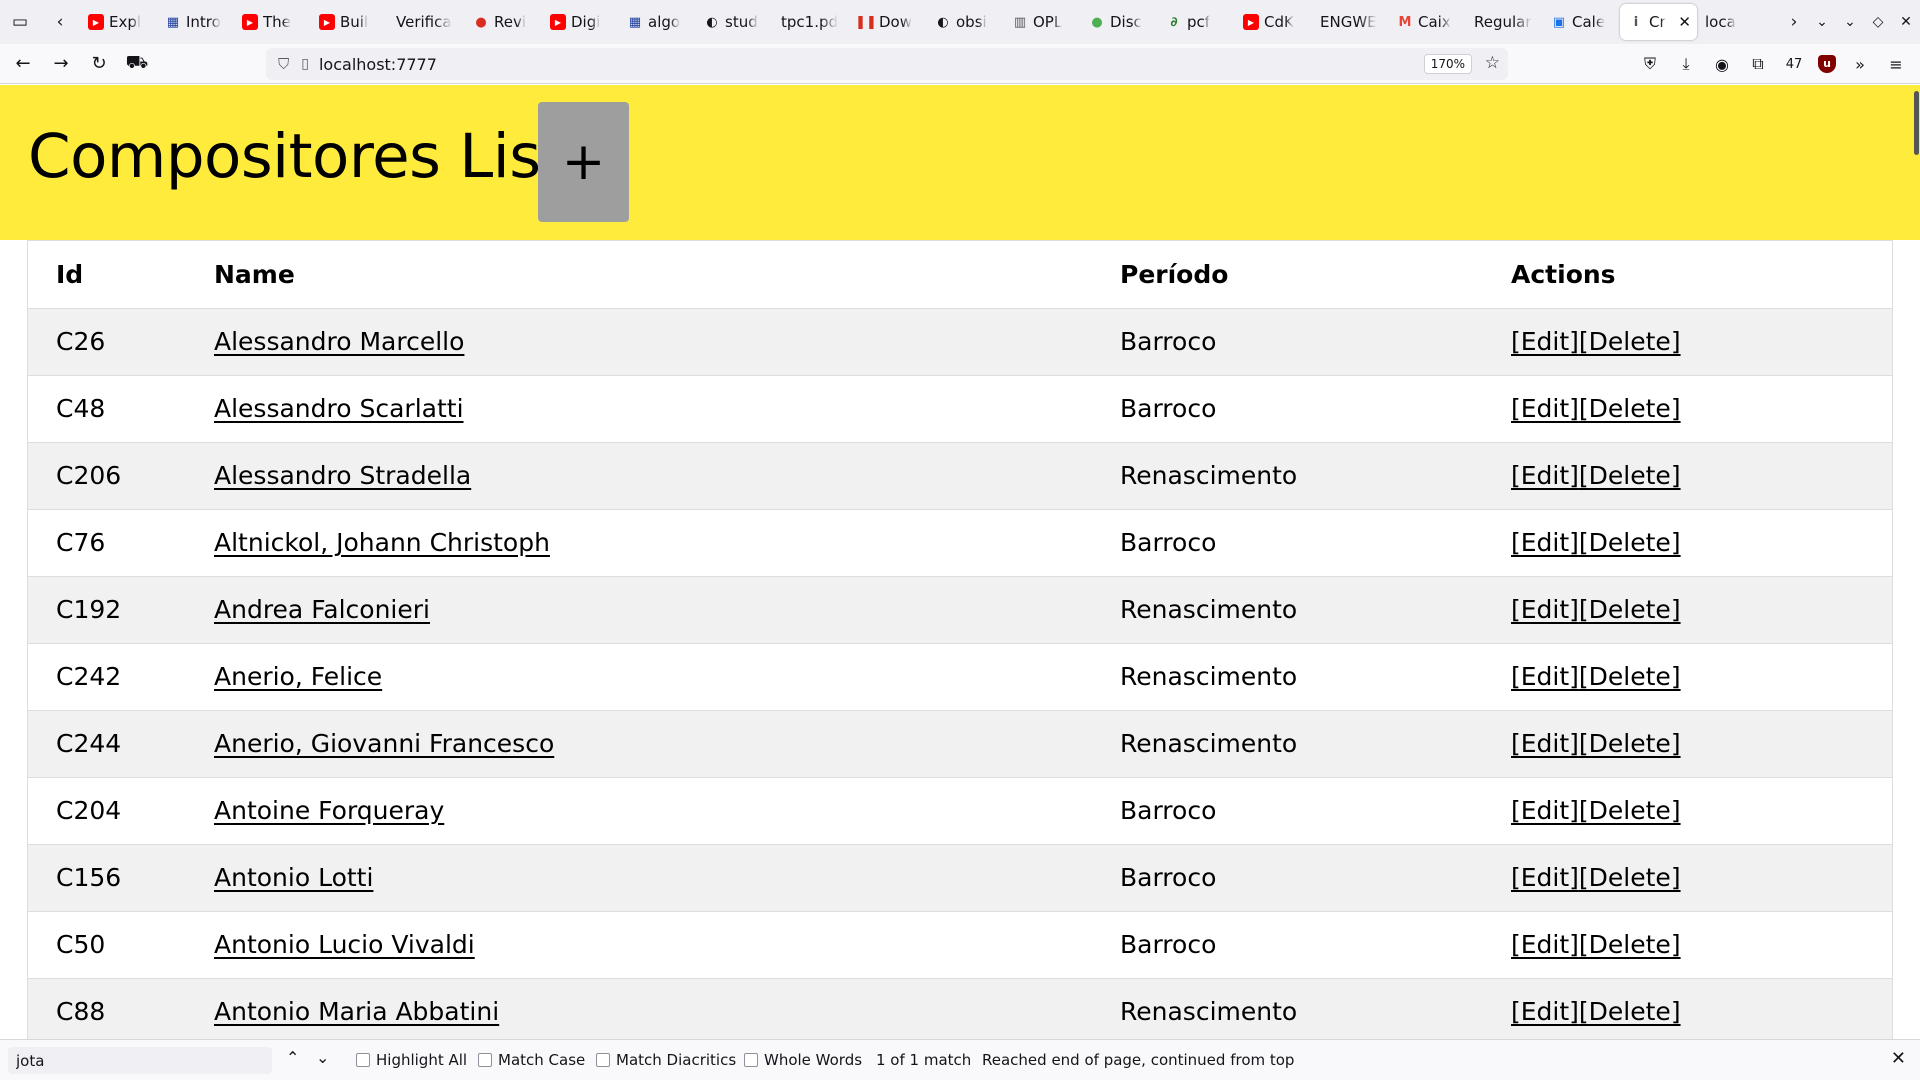 The height and width of the screenshot is (1080, 1920). I want to click on browser-tab: ENGWE, so click(1350, 22).